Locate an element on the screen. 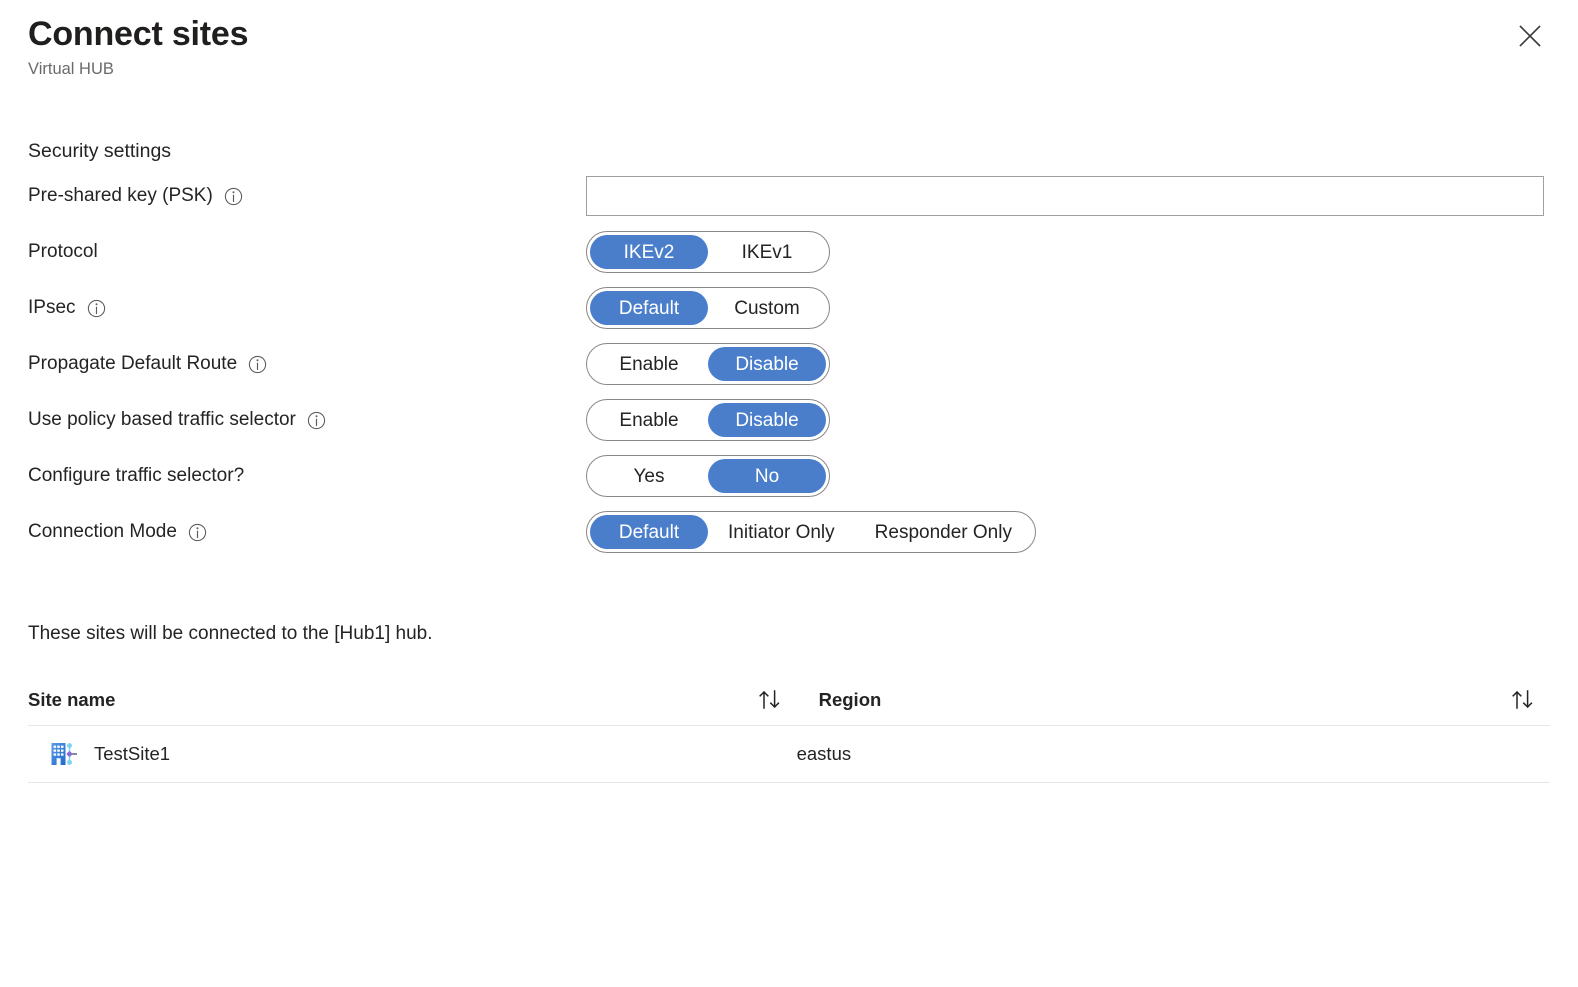  table-row: TestSite1 eastus is located at coordinates (789, 753).